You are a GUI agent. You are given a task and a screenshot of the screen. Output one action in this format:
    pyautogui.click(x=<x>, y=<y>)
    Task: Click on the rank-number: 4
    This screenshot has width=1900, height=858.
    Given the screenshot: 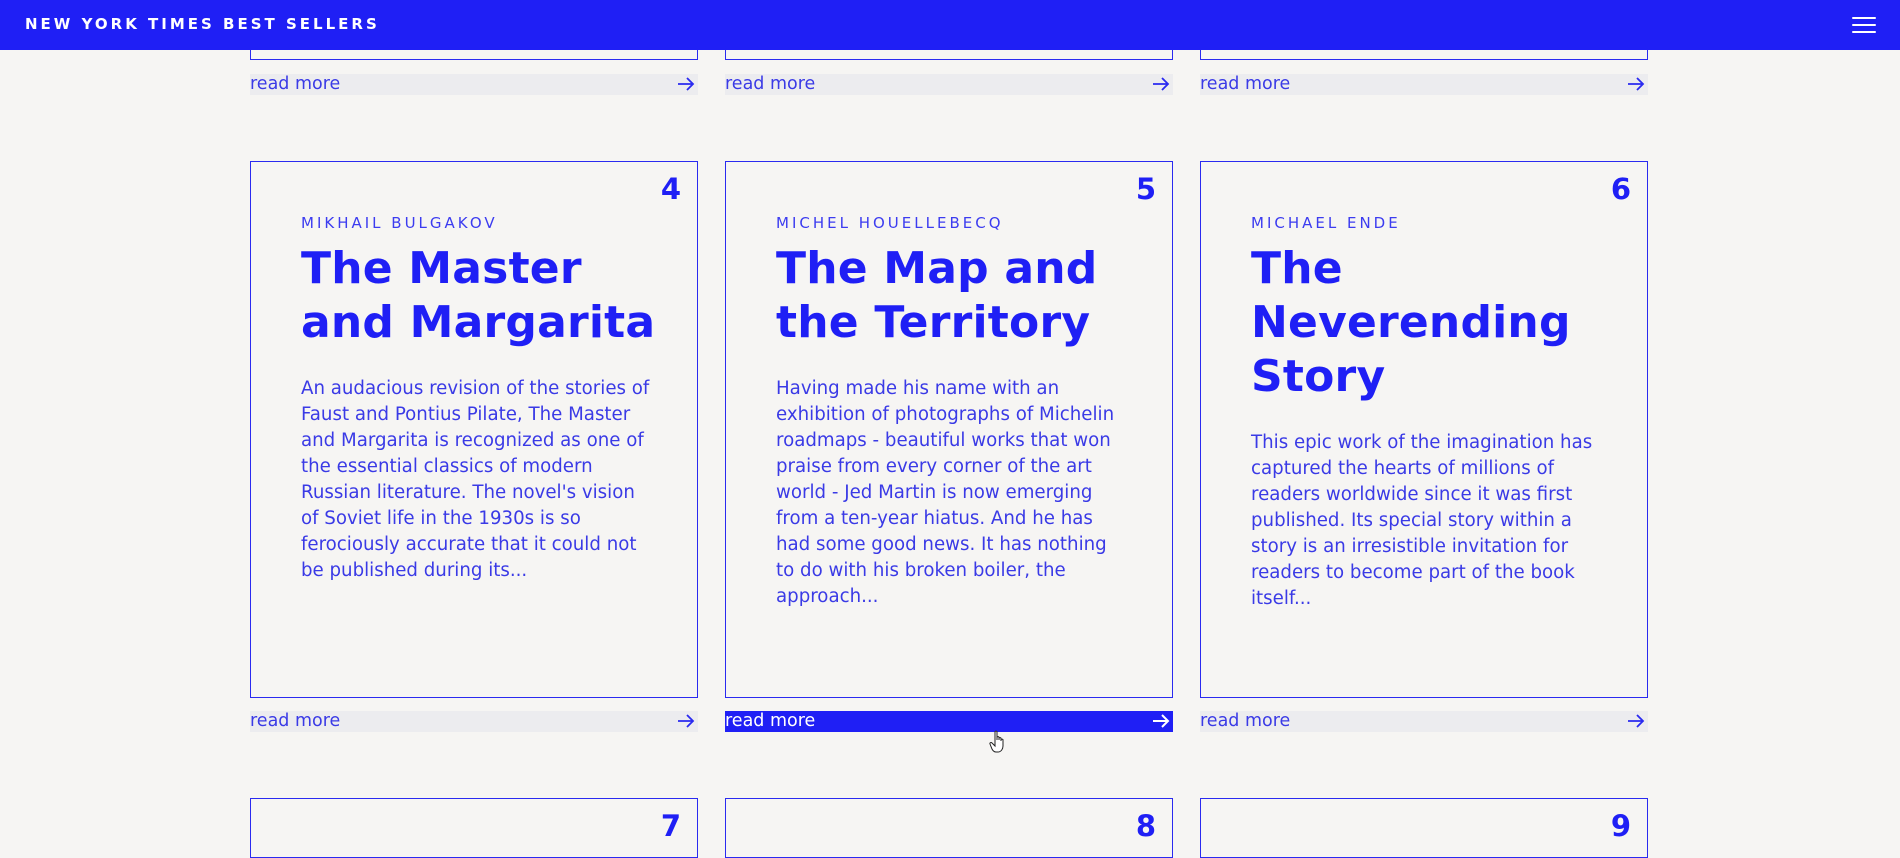 What is the action you would take?
    pyautogui.click(x=670, y=189)
    